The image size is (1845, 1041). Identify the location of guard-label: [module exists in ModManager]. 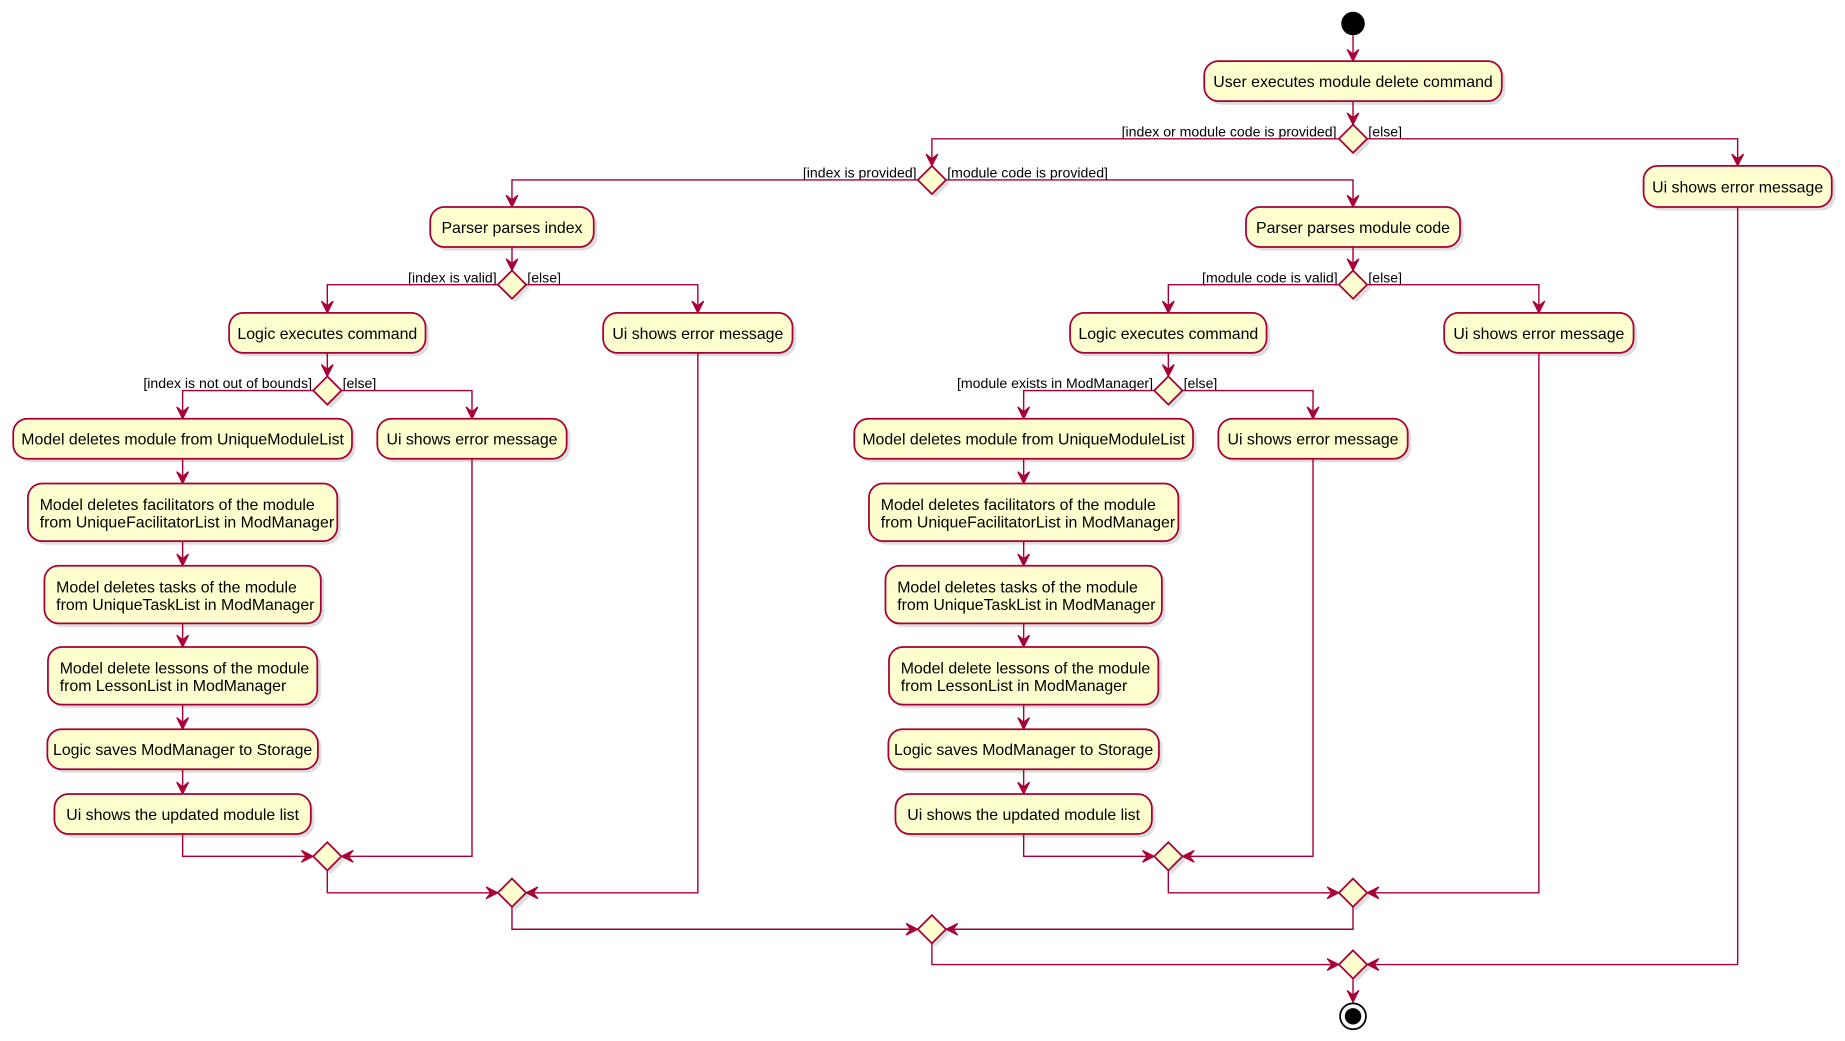
(1055, 383).